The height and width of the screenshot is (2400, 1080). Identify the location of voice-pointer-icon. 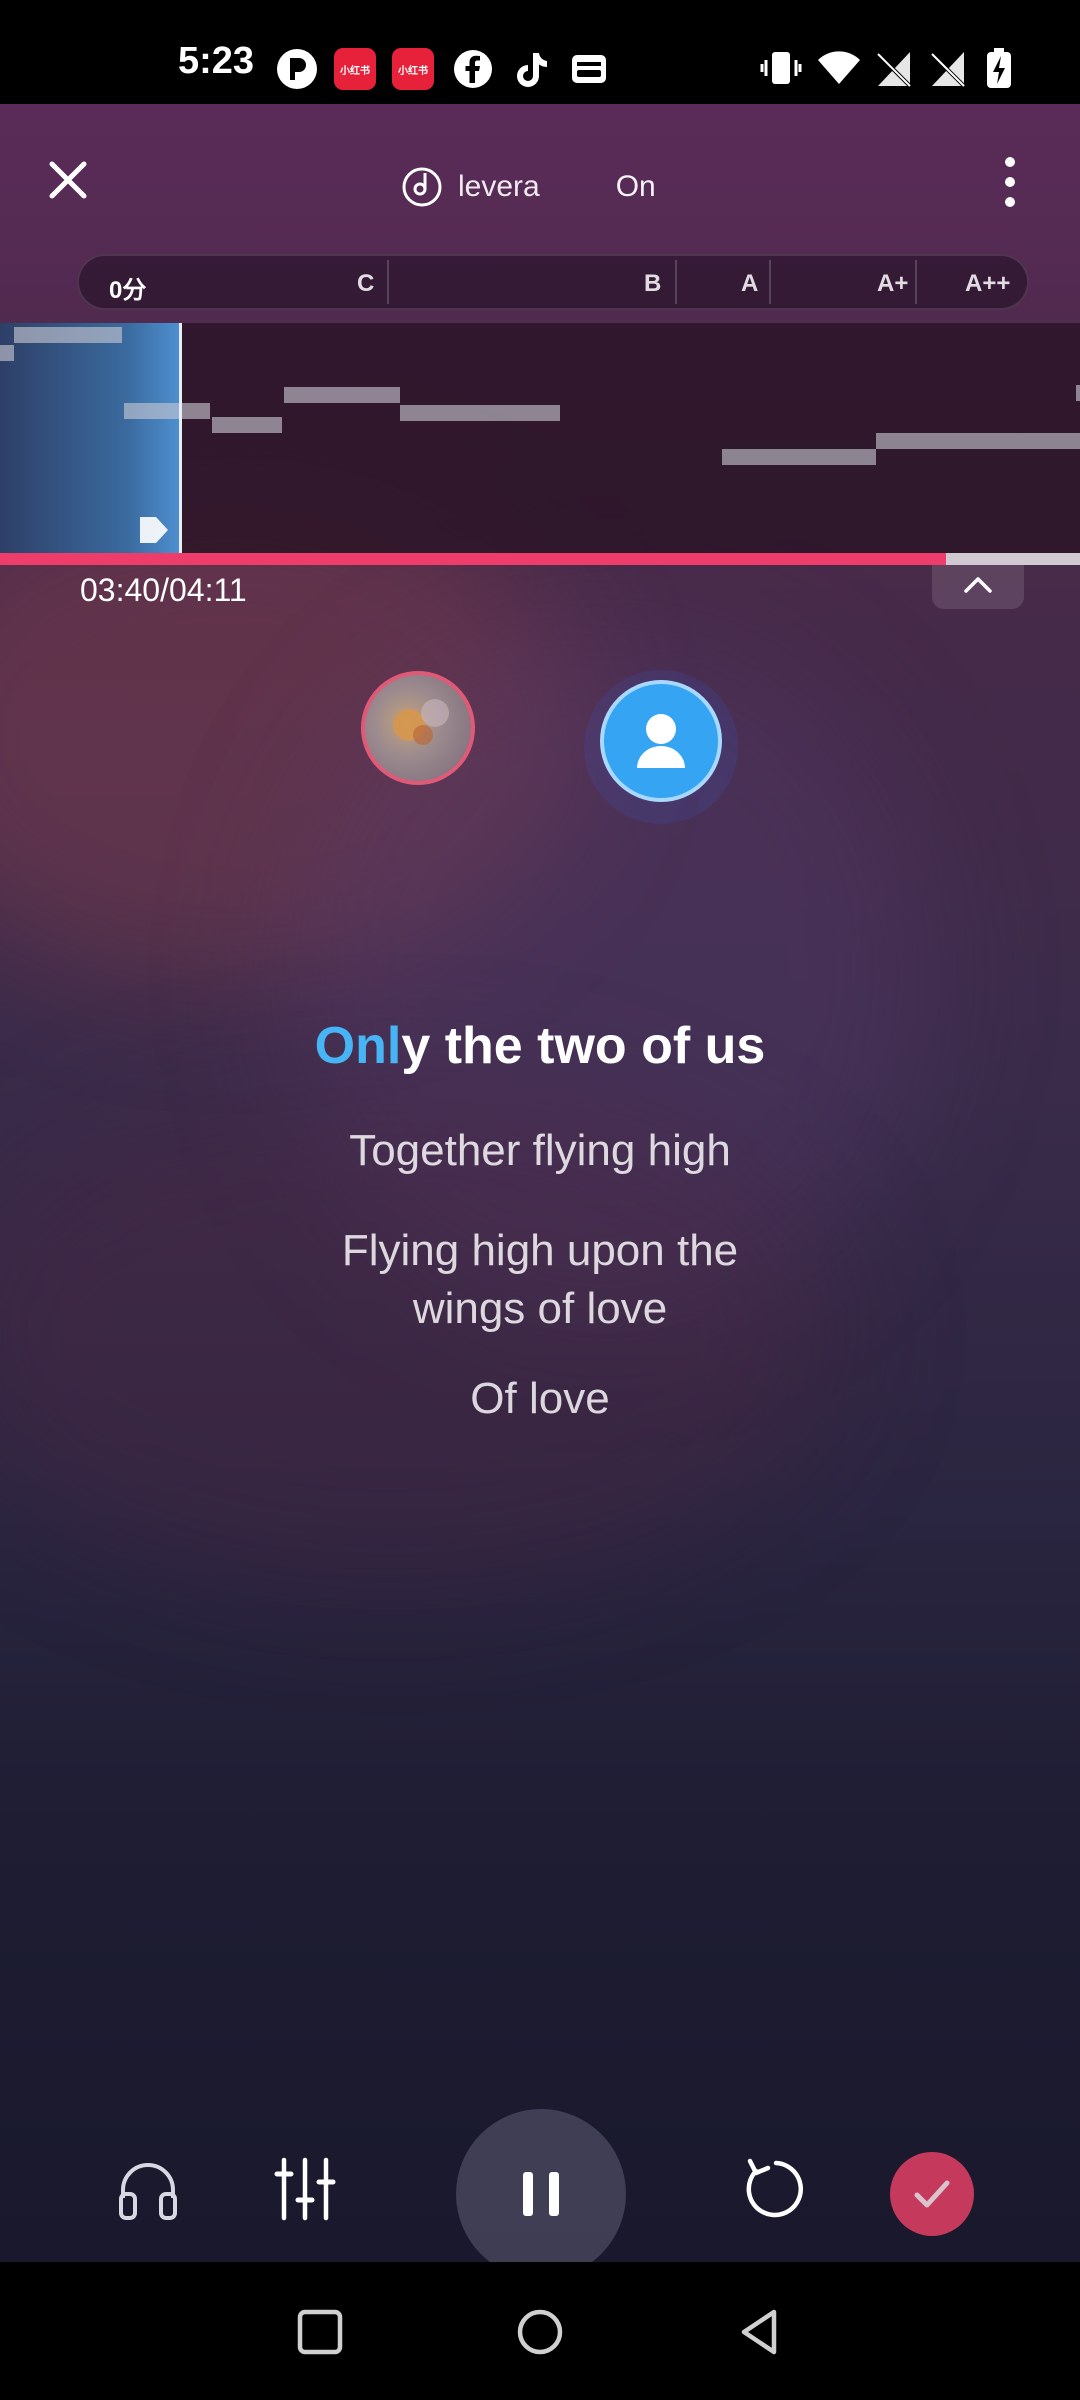
(154, 530).